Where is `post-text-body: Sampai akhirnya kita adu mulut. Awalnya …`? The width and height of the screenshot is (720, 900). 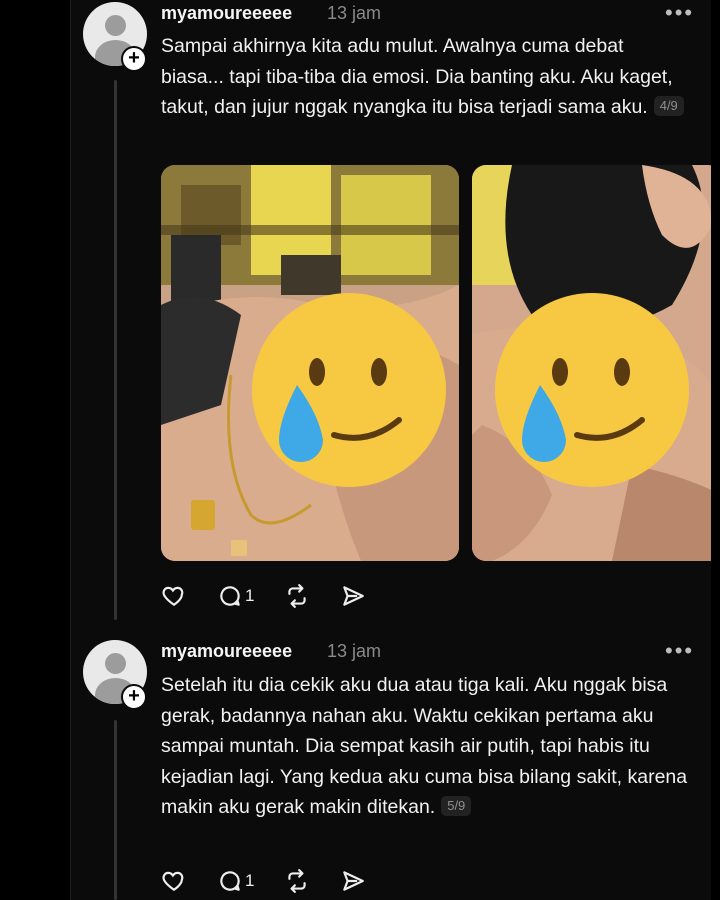
post-text-body: Sampai akhirnya kita adu mulut. Awalnya … is located at coordinates (417, 76).